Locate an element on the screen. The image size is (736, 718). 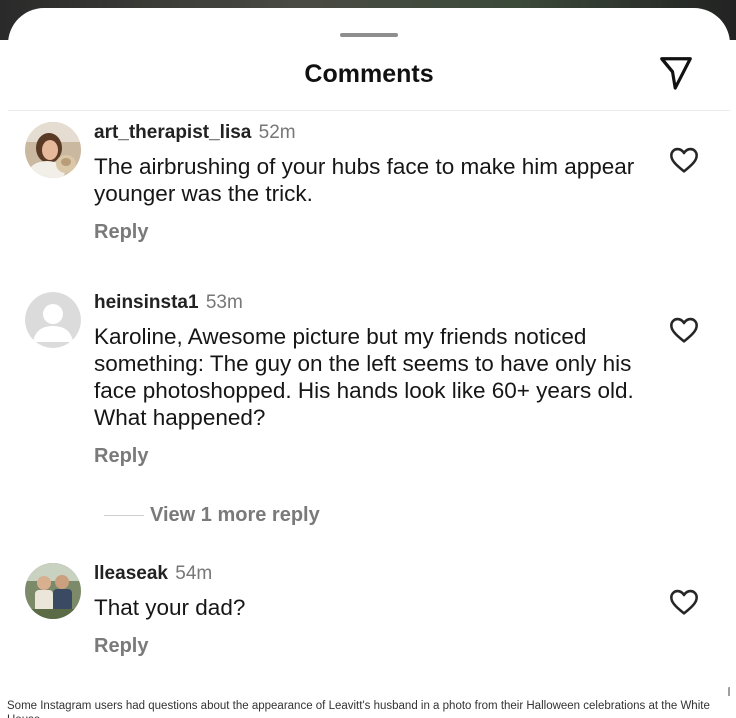
paper-plane-icon is located at coordinates (676, 73).